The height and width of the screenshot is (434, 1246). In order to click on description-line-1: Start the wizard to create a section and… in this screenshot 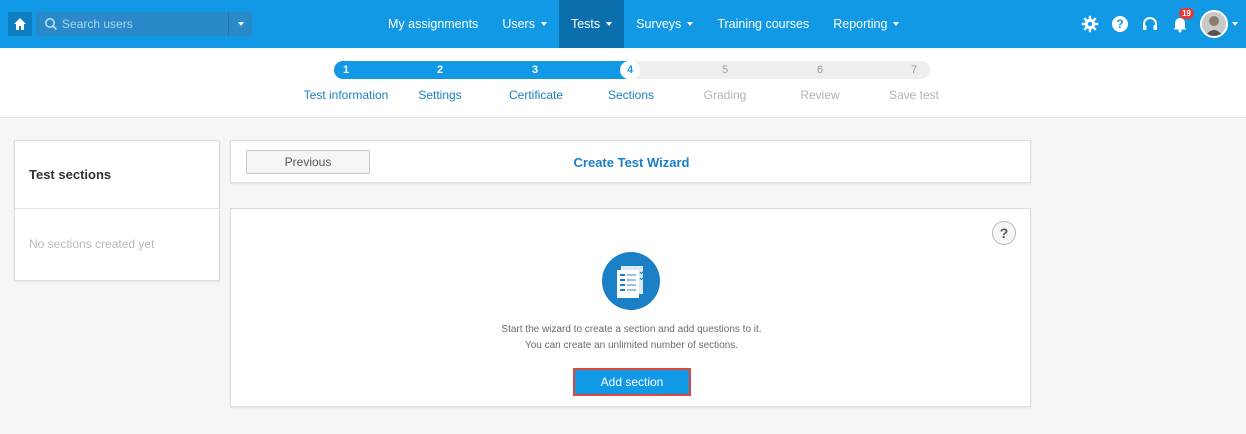, I will do `click(631, 329)`.